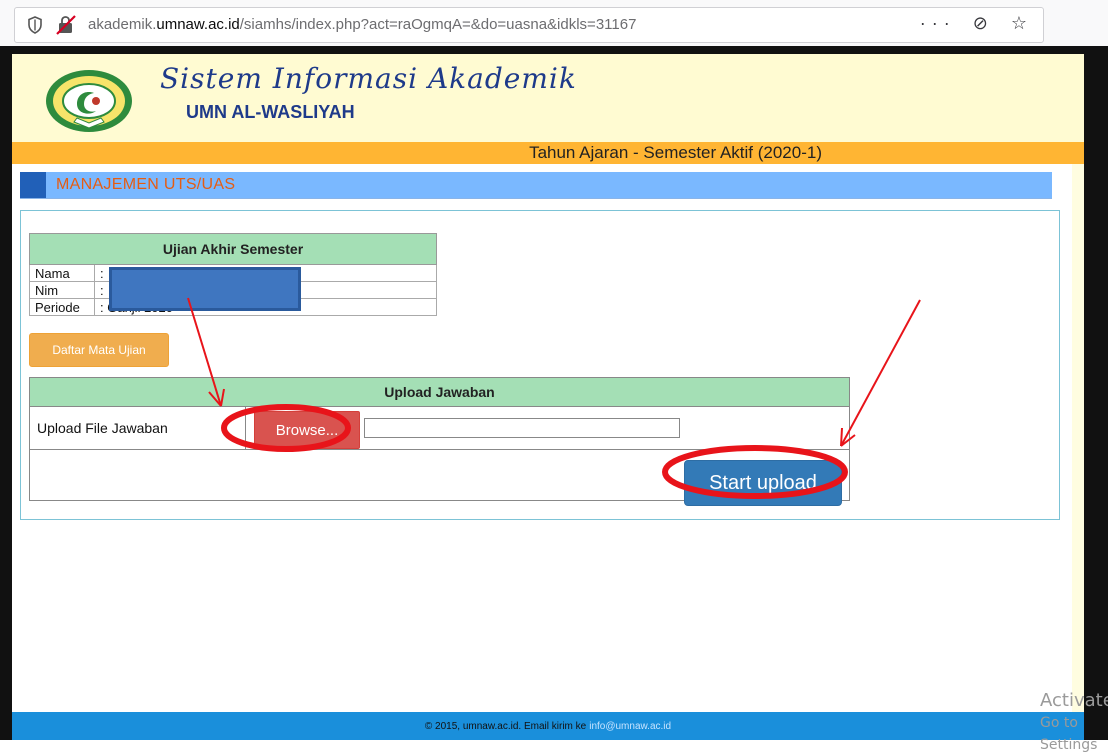 This screenshot has width=1108, height=756. I want to click on url-host: umnaw.ac.id, so click(198, 24).